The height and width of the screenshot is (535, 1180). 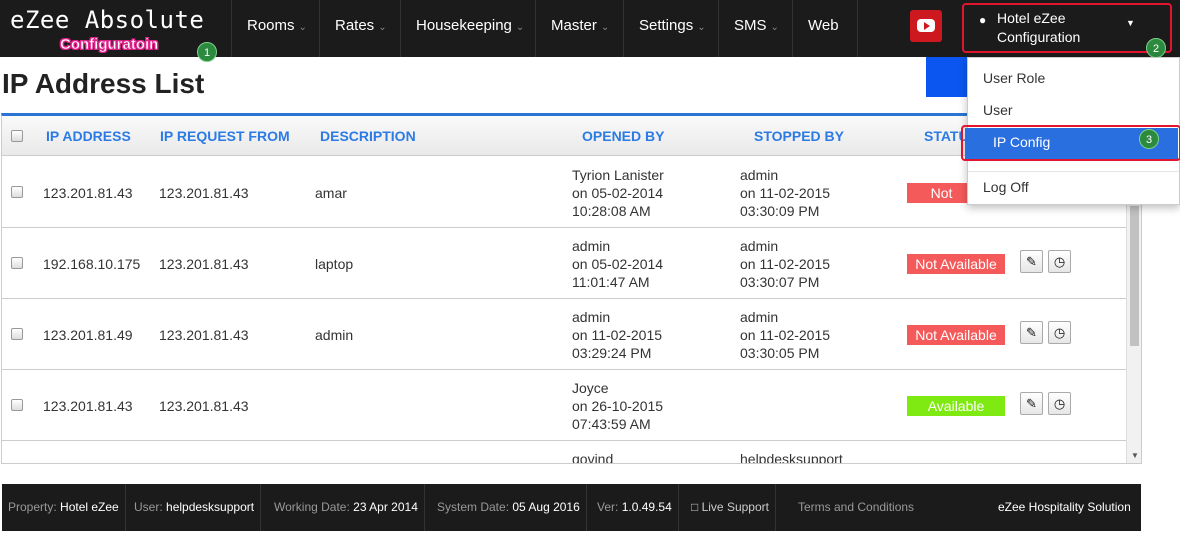 What do you see at coordinates (1067, 28) in the screenshot?
I see `user-menu-toggle: ● Hotel eZee Configuration ▼` at bounding box center [1067, 28].